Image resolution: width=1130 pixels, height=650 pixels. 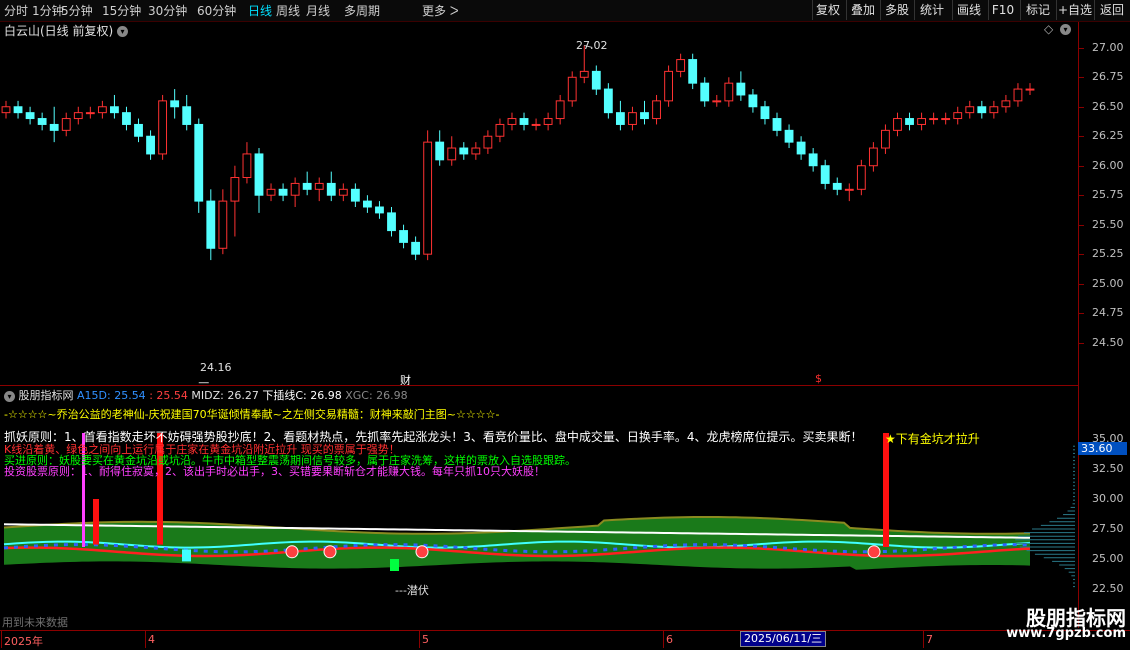 I want to click on period-tab: 日线, so click(x=260, y=10).